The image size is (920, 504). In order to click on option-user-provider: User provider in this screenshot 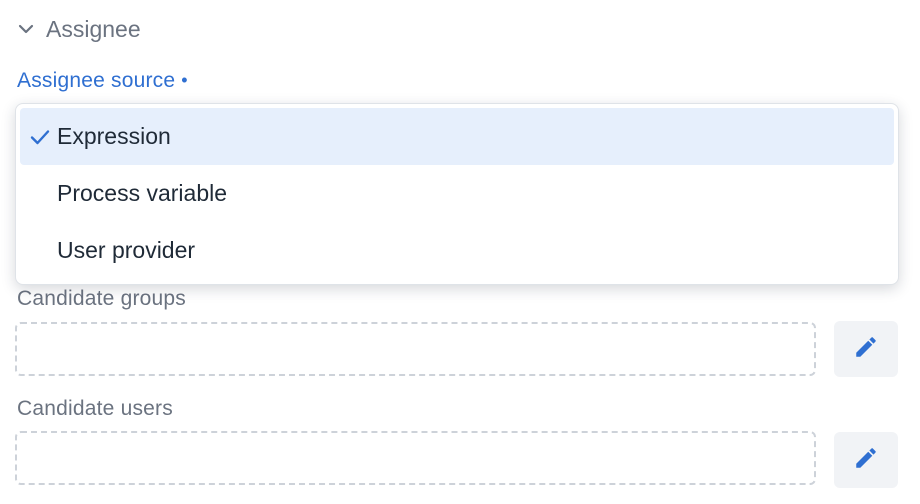, I will do `click(457, 250)`.